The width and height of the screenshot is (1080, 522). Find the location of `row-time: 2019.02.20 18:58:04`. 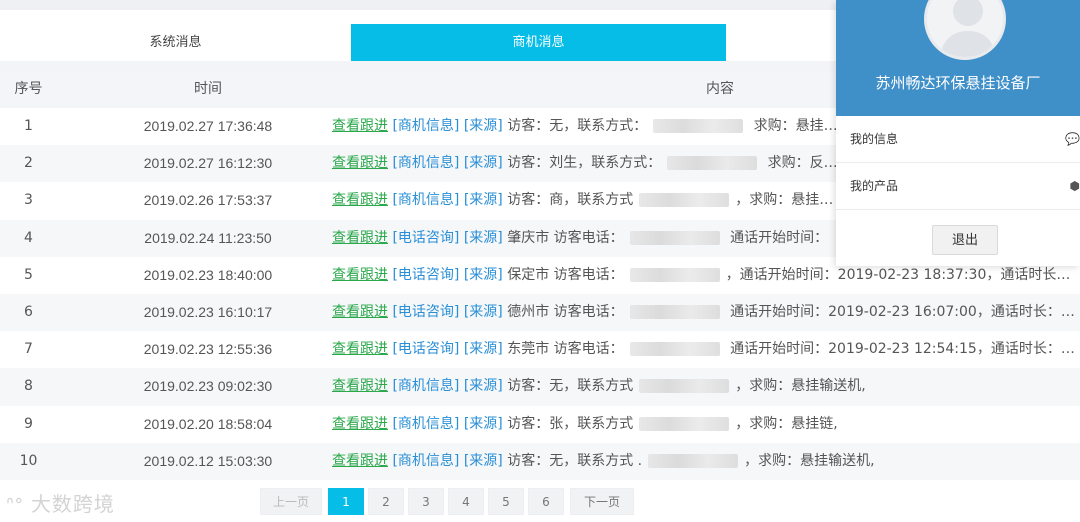

row-time: 2019.02.20 18:58:04 is located at coordinates (208, 423).